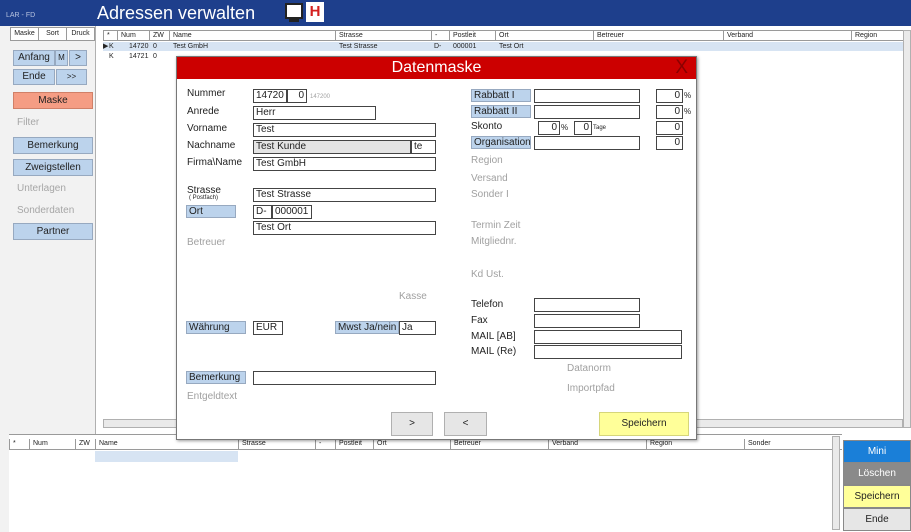  I want to click on filter-label: Filter, so click(28, 122).